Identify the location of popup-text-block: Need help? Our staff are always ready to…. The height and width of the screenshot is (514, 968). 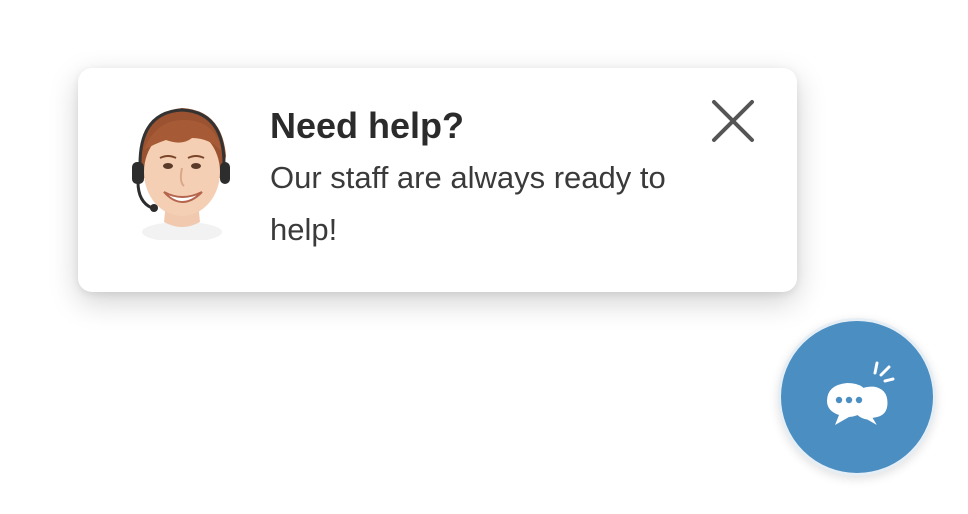
(500, 180).